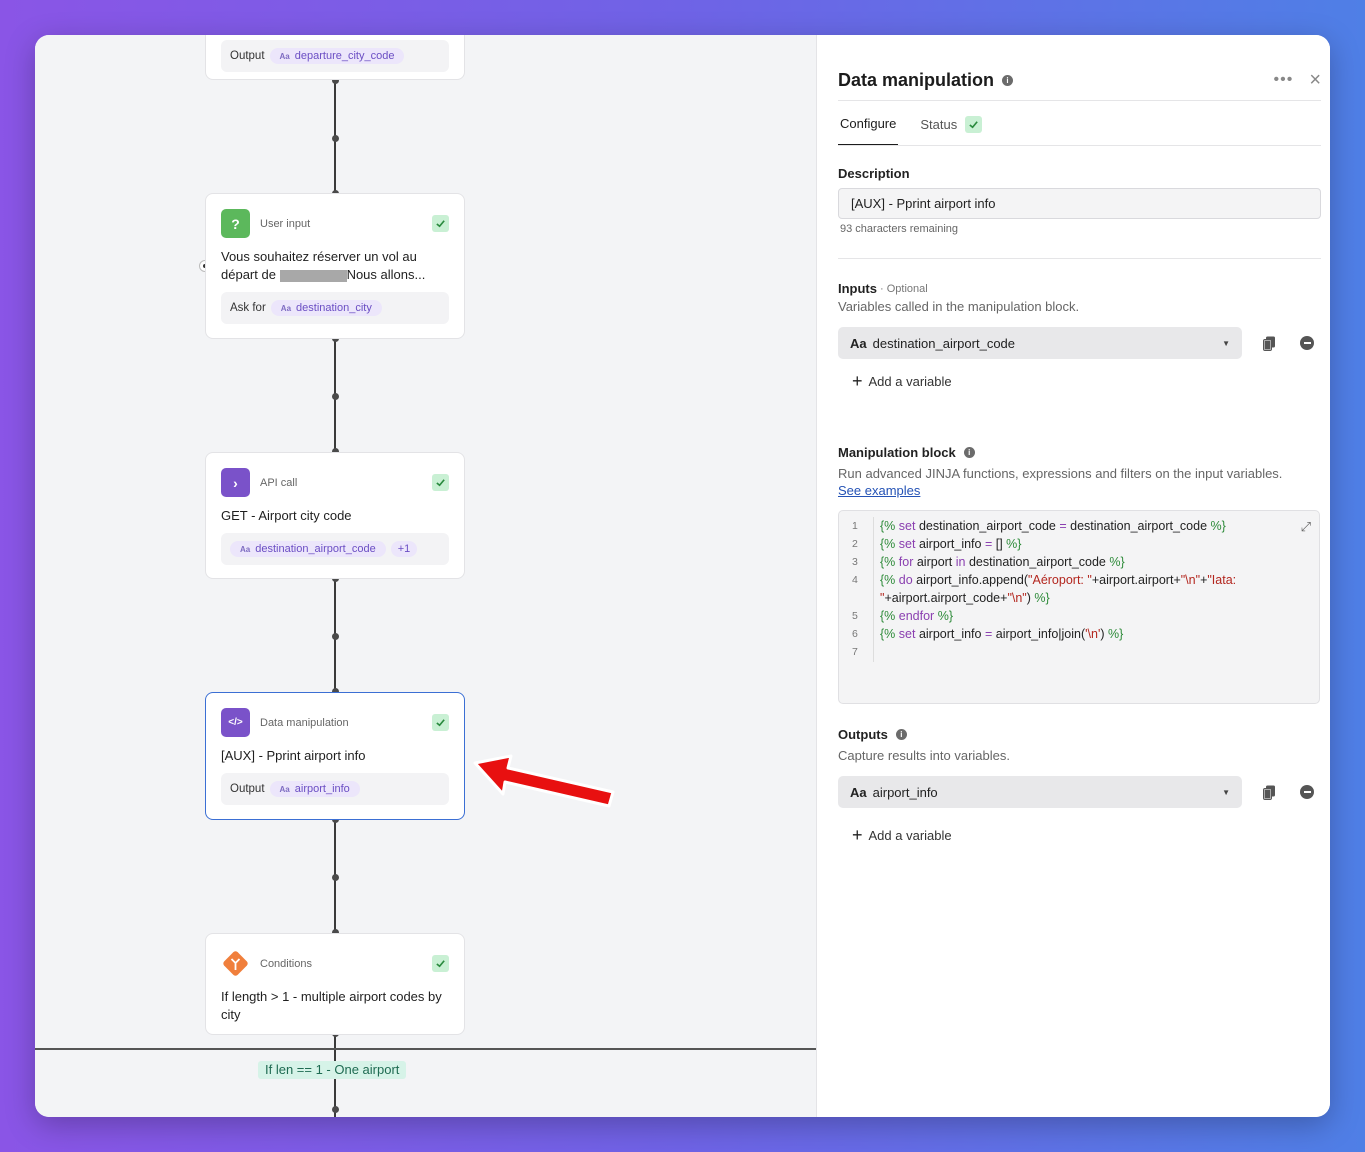 The width and height of the screenshot is (1365, 1152). I want to click on expand-icon: ⤢, so click(1306, 527).